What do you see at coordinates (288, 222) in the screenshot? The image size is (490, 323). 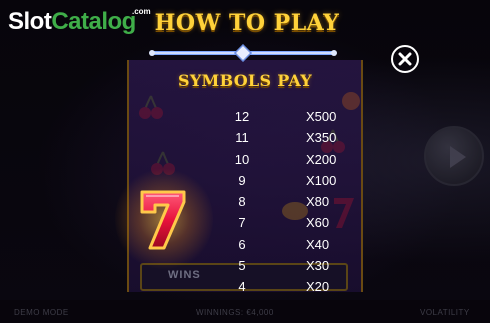 I see `paytable-row: 7 X60` at bounding box center [288, 222].